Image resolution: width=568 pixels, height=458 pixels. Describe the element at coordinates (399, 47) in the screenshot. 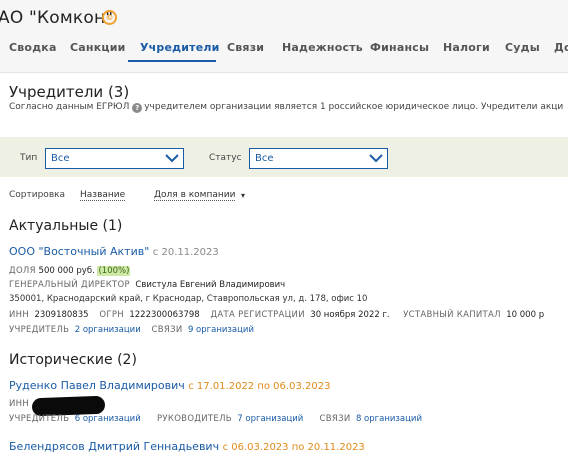

I see `tab-finances: Финансы` at that location.